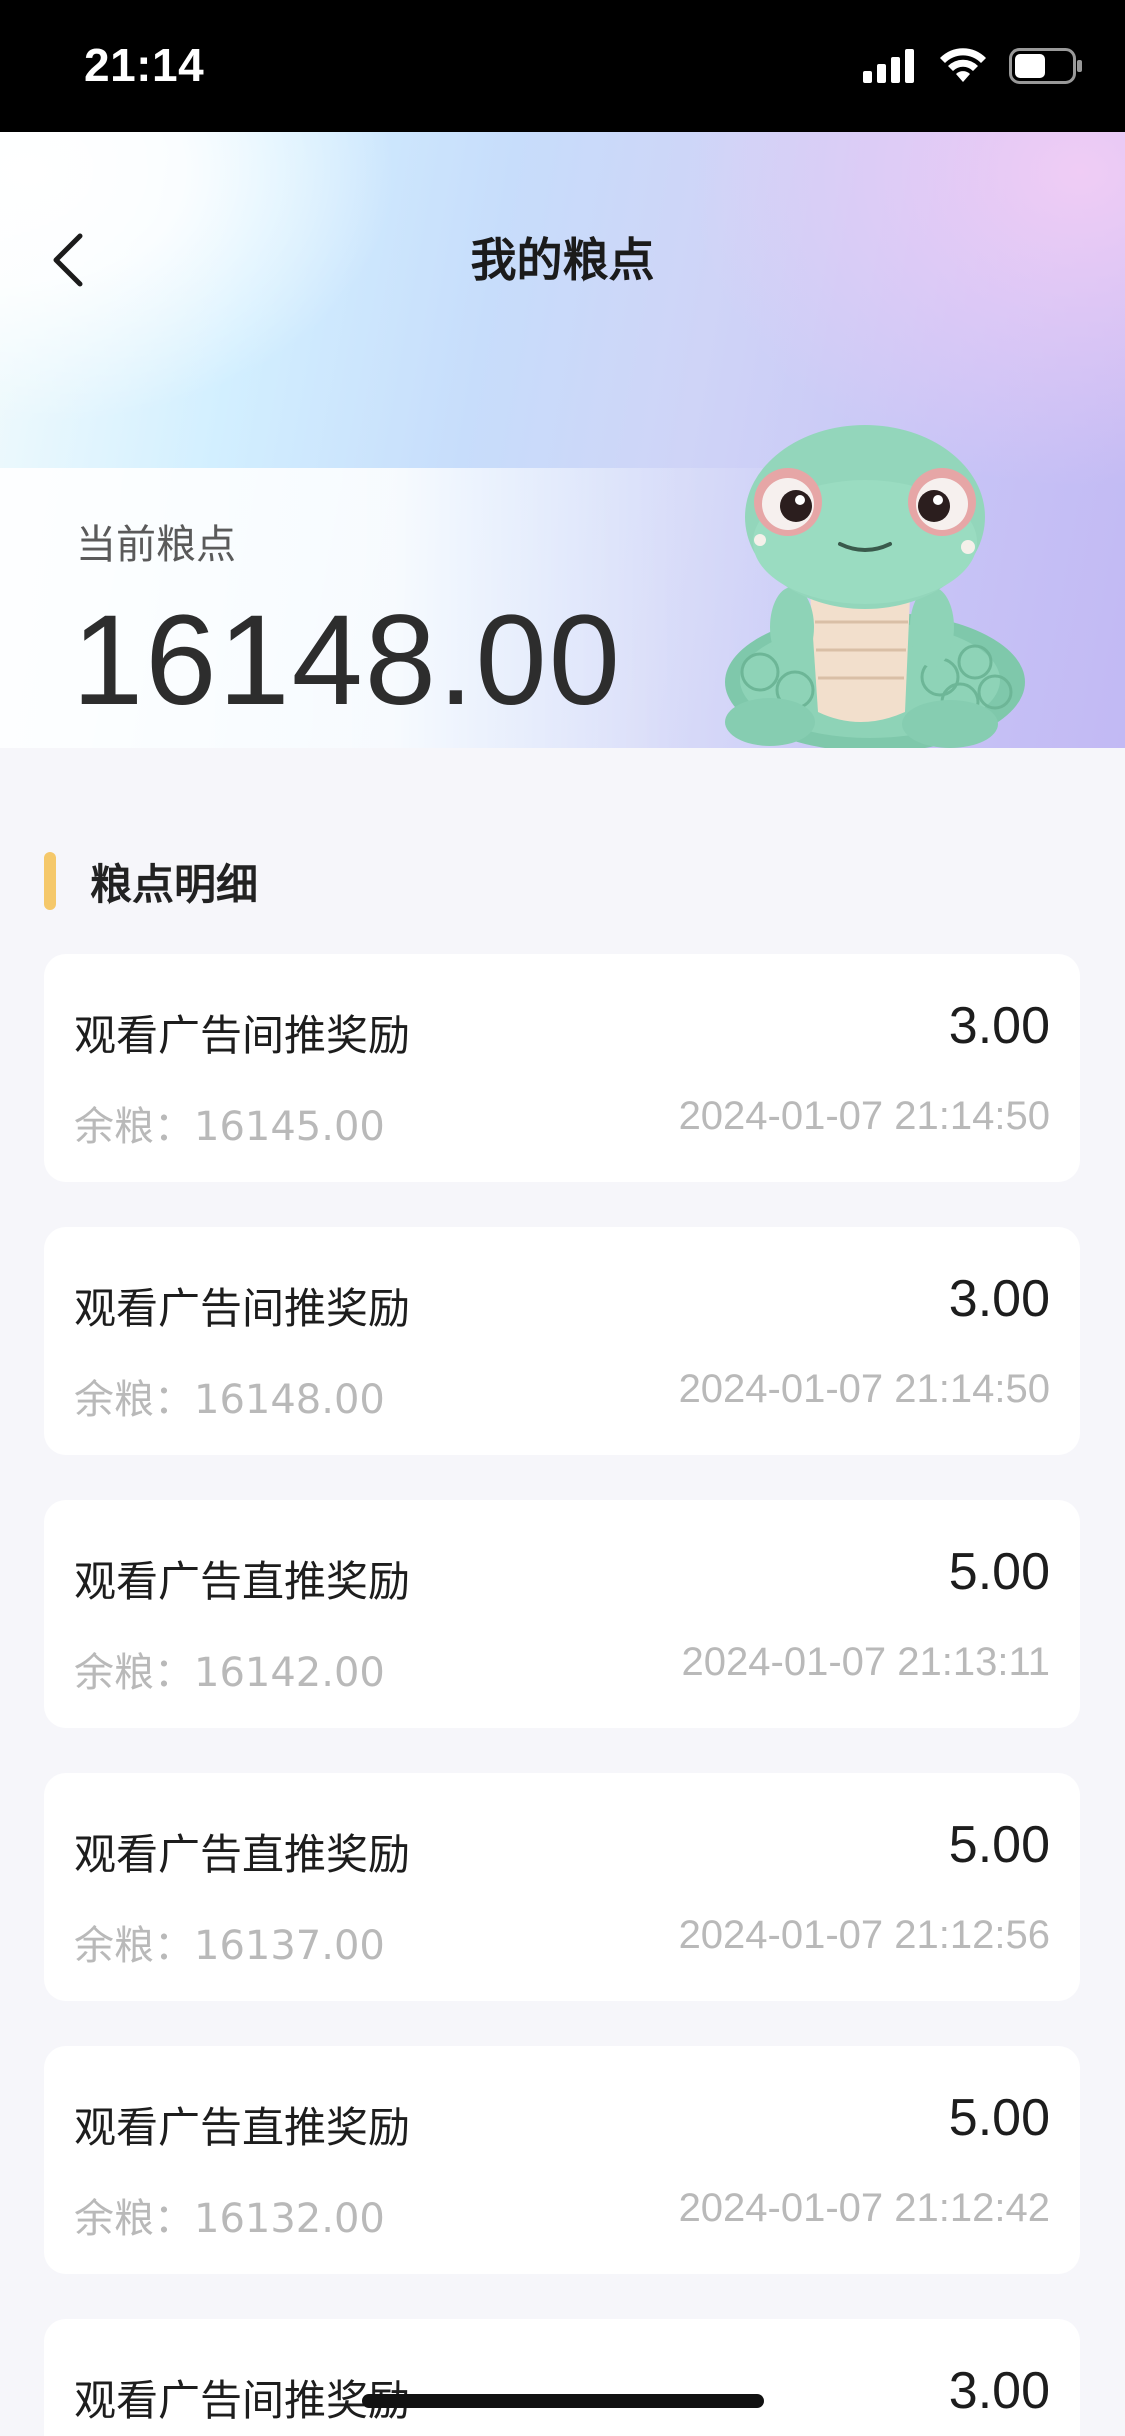 Image resolution: width=1125 pixels, height=2436 pixels. Describe the element at coordinates (864, 2208) in the screenshot. I see `record-time: 2024-01-07 21:12:42` at that location.